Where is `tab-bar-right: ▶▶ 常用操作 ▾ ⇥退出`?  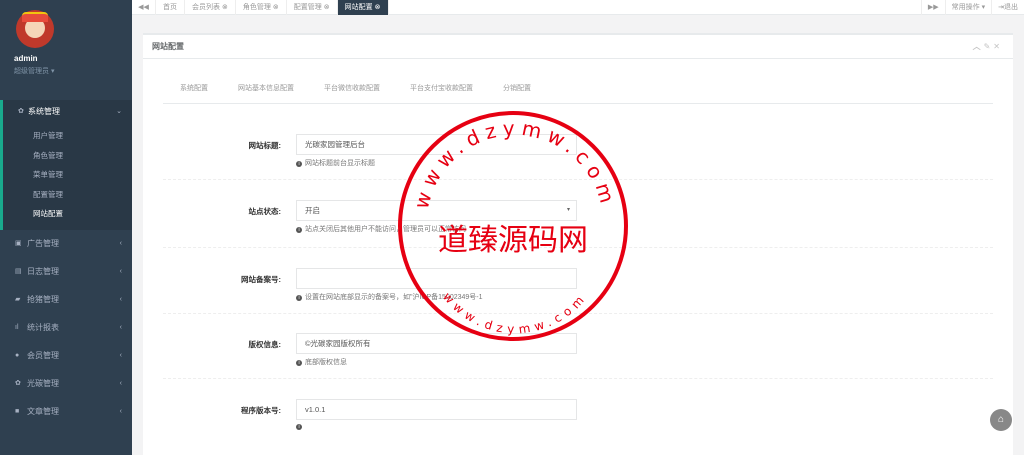 tab-bar-right: ▶▶ 常用操作 ▾ ⇥退出 is located at coordinates (972, 7).